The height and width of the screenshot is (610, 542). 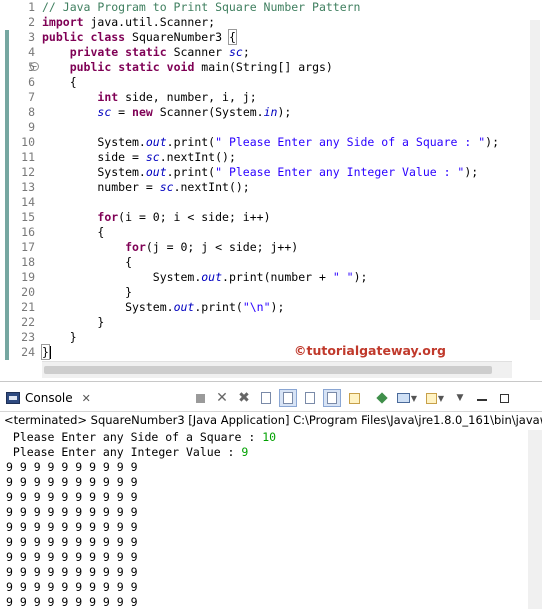 I want to click on close-icon: ✕, so click(x=86, y=398).